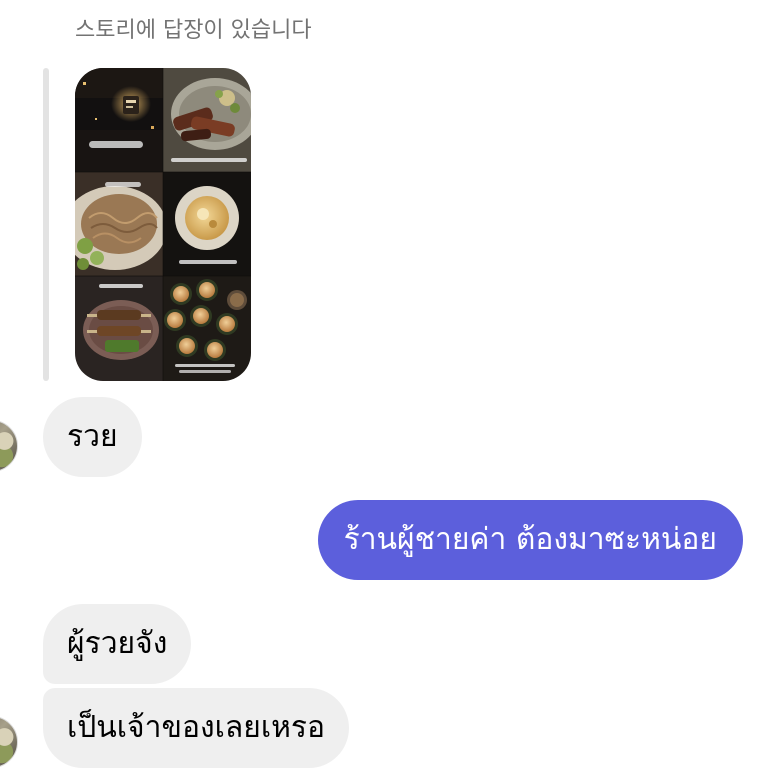  I want to click on story-food-collage-image, so click(163, 224).